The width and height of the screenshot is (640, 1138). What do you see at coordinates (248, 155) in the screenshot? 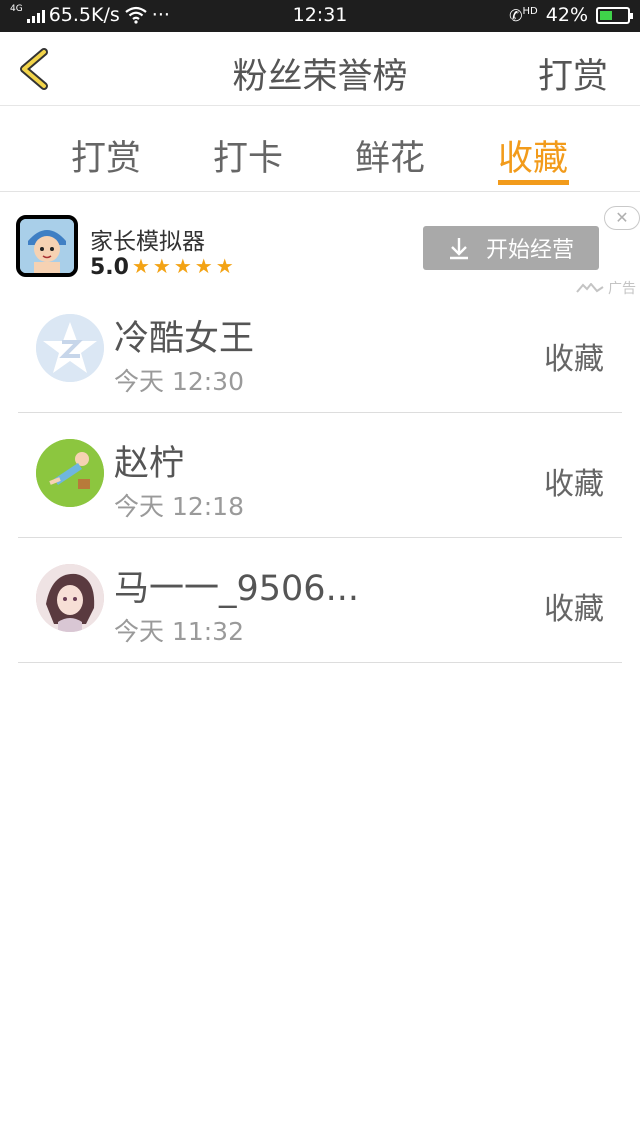
I see `tab-checkin: 打卡` at bounding box center [248, 155].